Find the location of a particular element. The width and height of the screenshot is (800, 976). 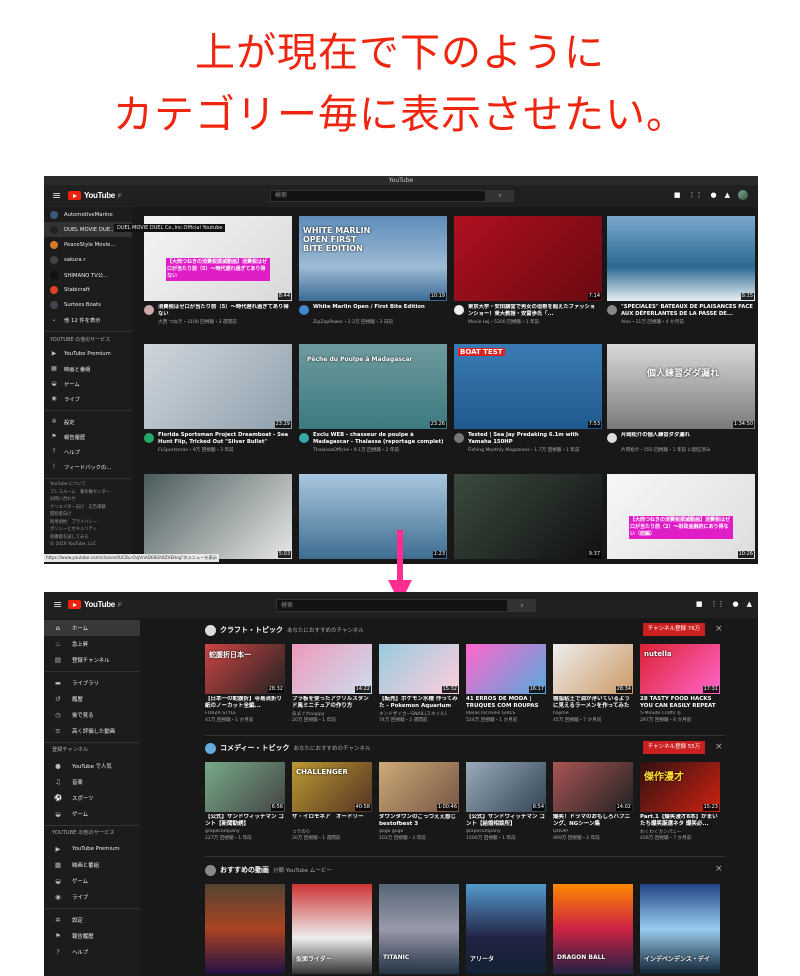

search-input: 検索 is located at coordinates (392, 605).